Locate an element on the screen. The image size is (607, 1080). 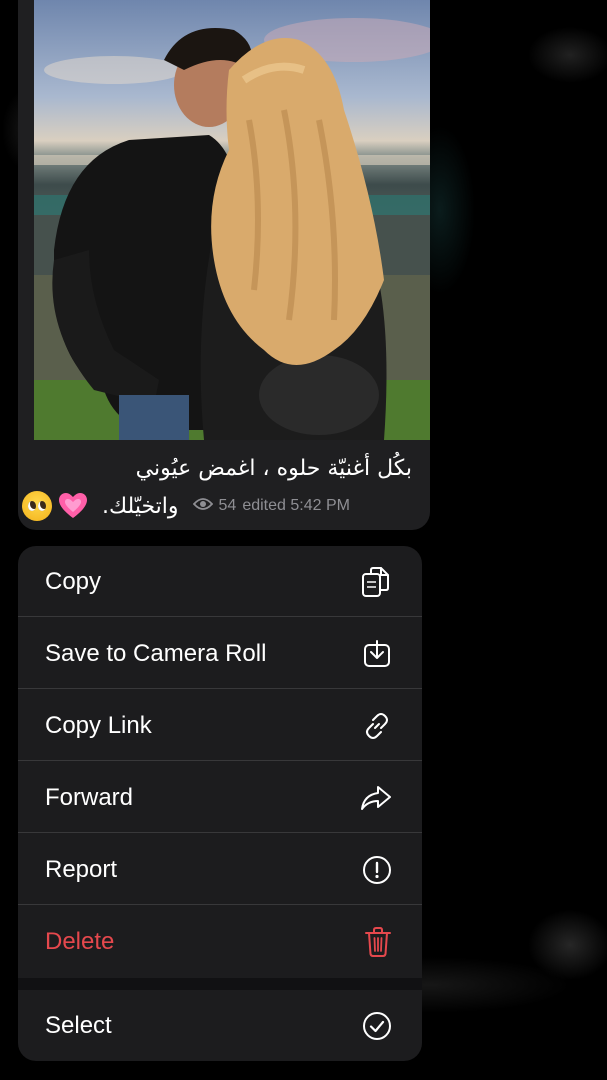
copy-icon is located at coordinates (376, 582).